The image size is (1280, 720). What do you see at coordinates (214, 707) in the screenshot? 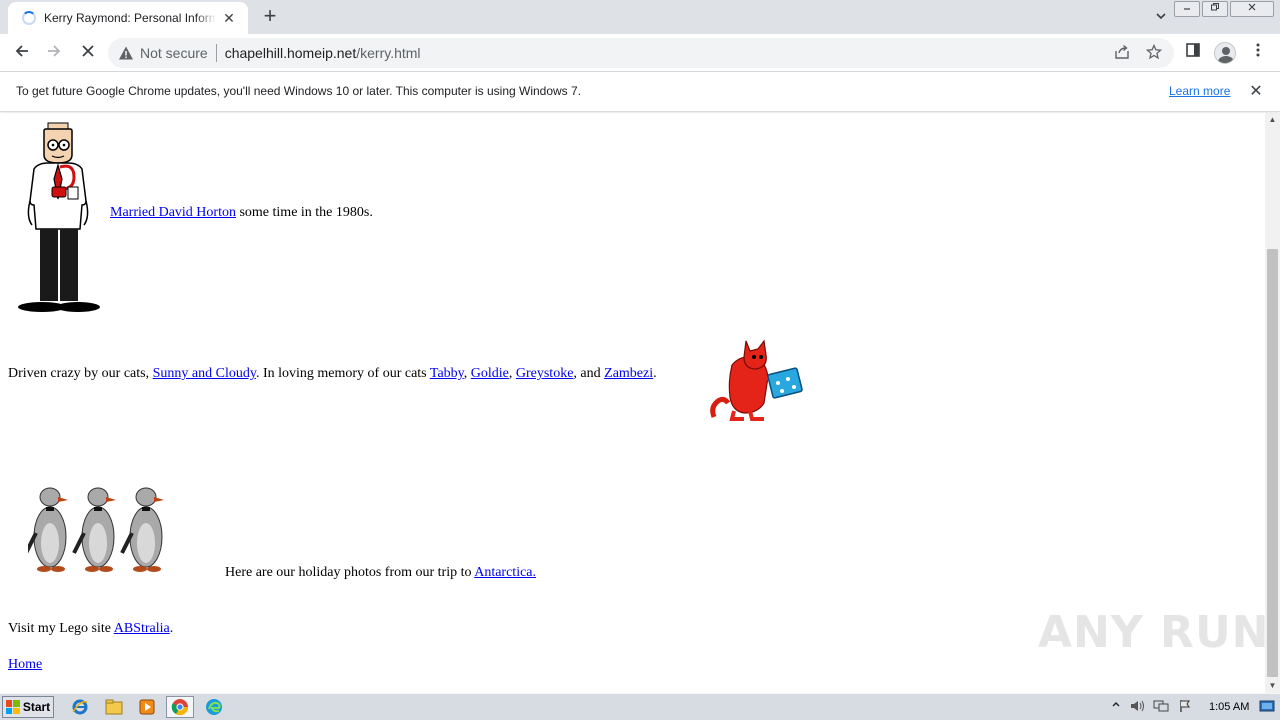
I see `edge-icon` at bounding box center [214, 707].